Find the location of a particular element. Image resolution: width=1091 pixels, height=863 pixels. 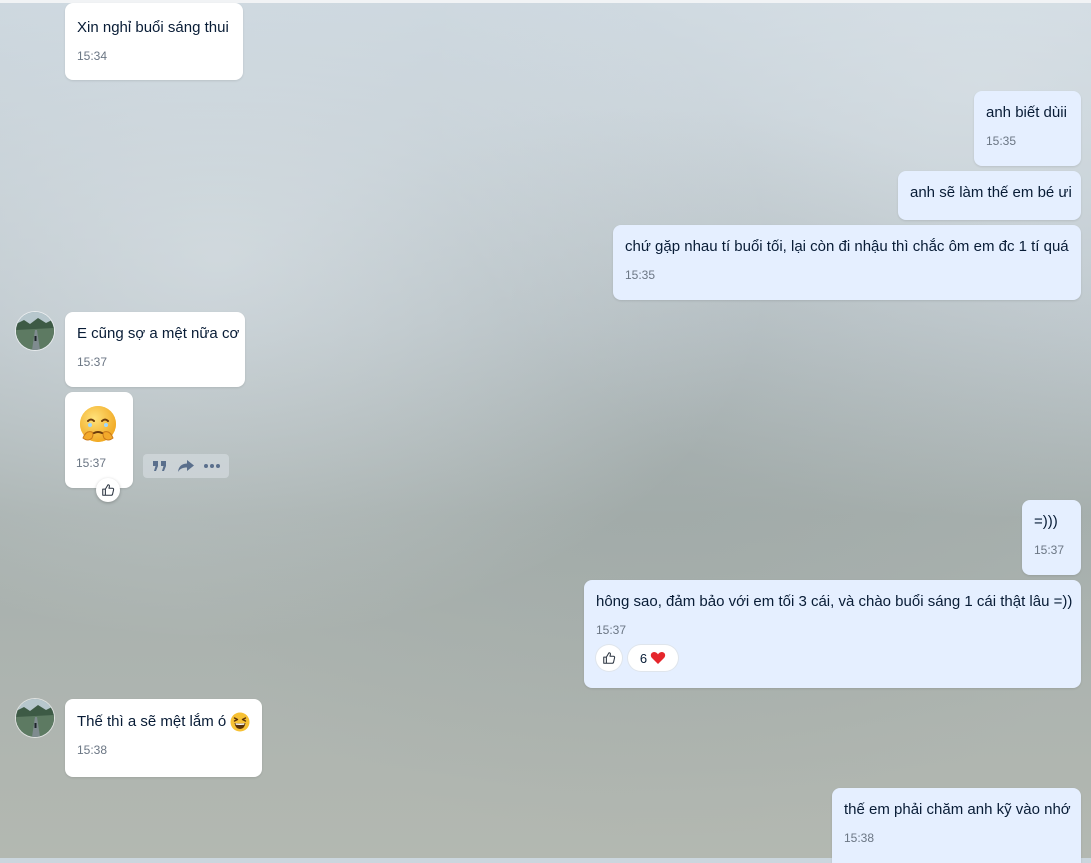

forward-button is located at coordinates (186, 466).